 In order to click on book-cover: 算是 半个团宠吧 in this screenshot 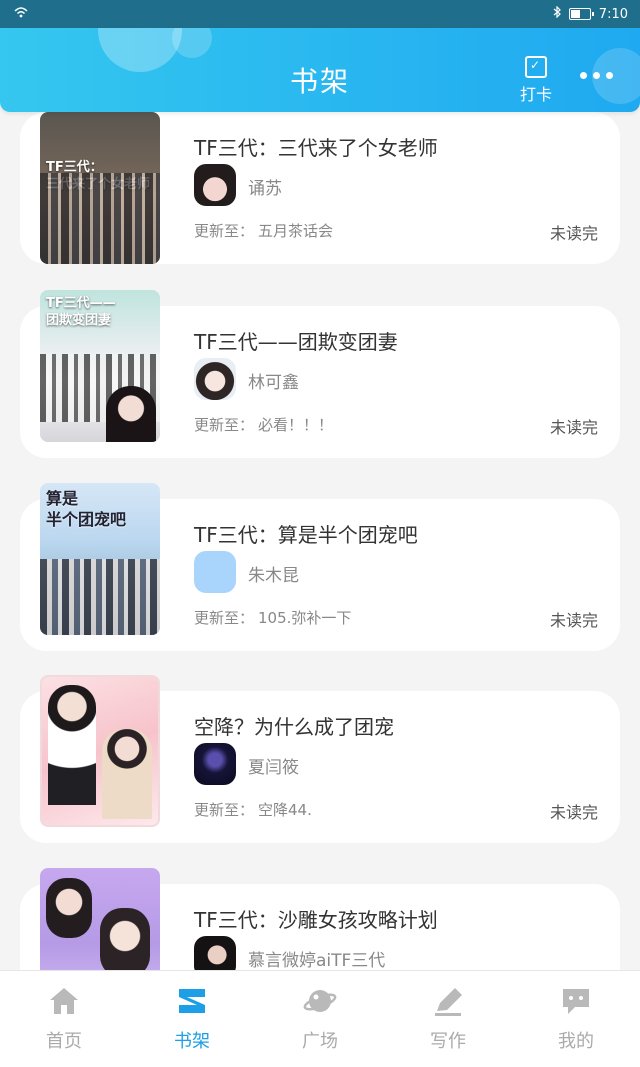, I will do `click(100, 559)`.